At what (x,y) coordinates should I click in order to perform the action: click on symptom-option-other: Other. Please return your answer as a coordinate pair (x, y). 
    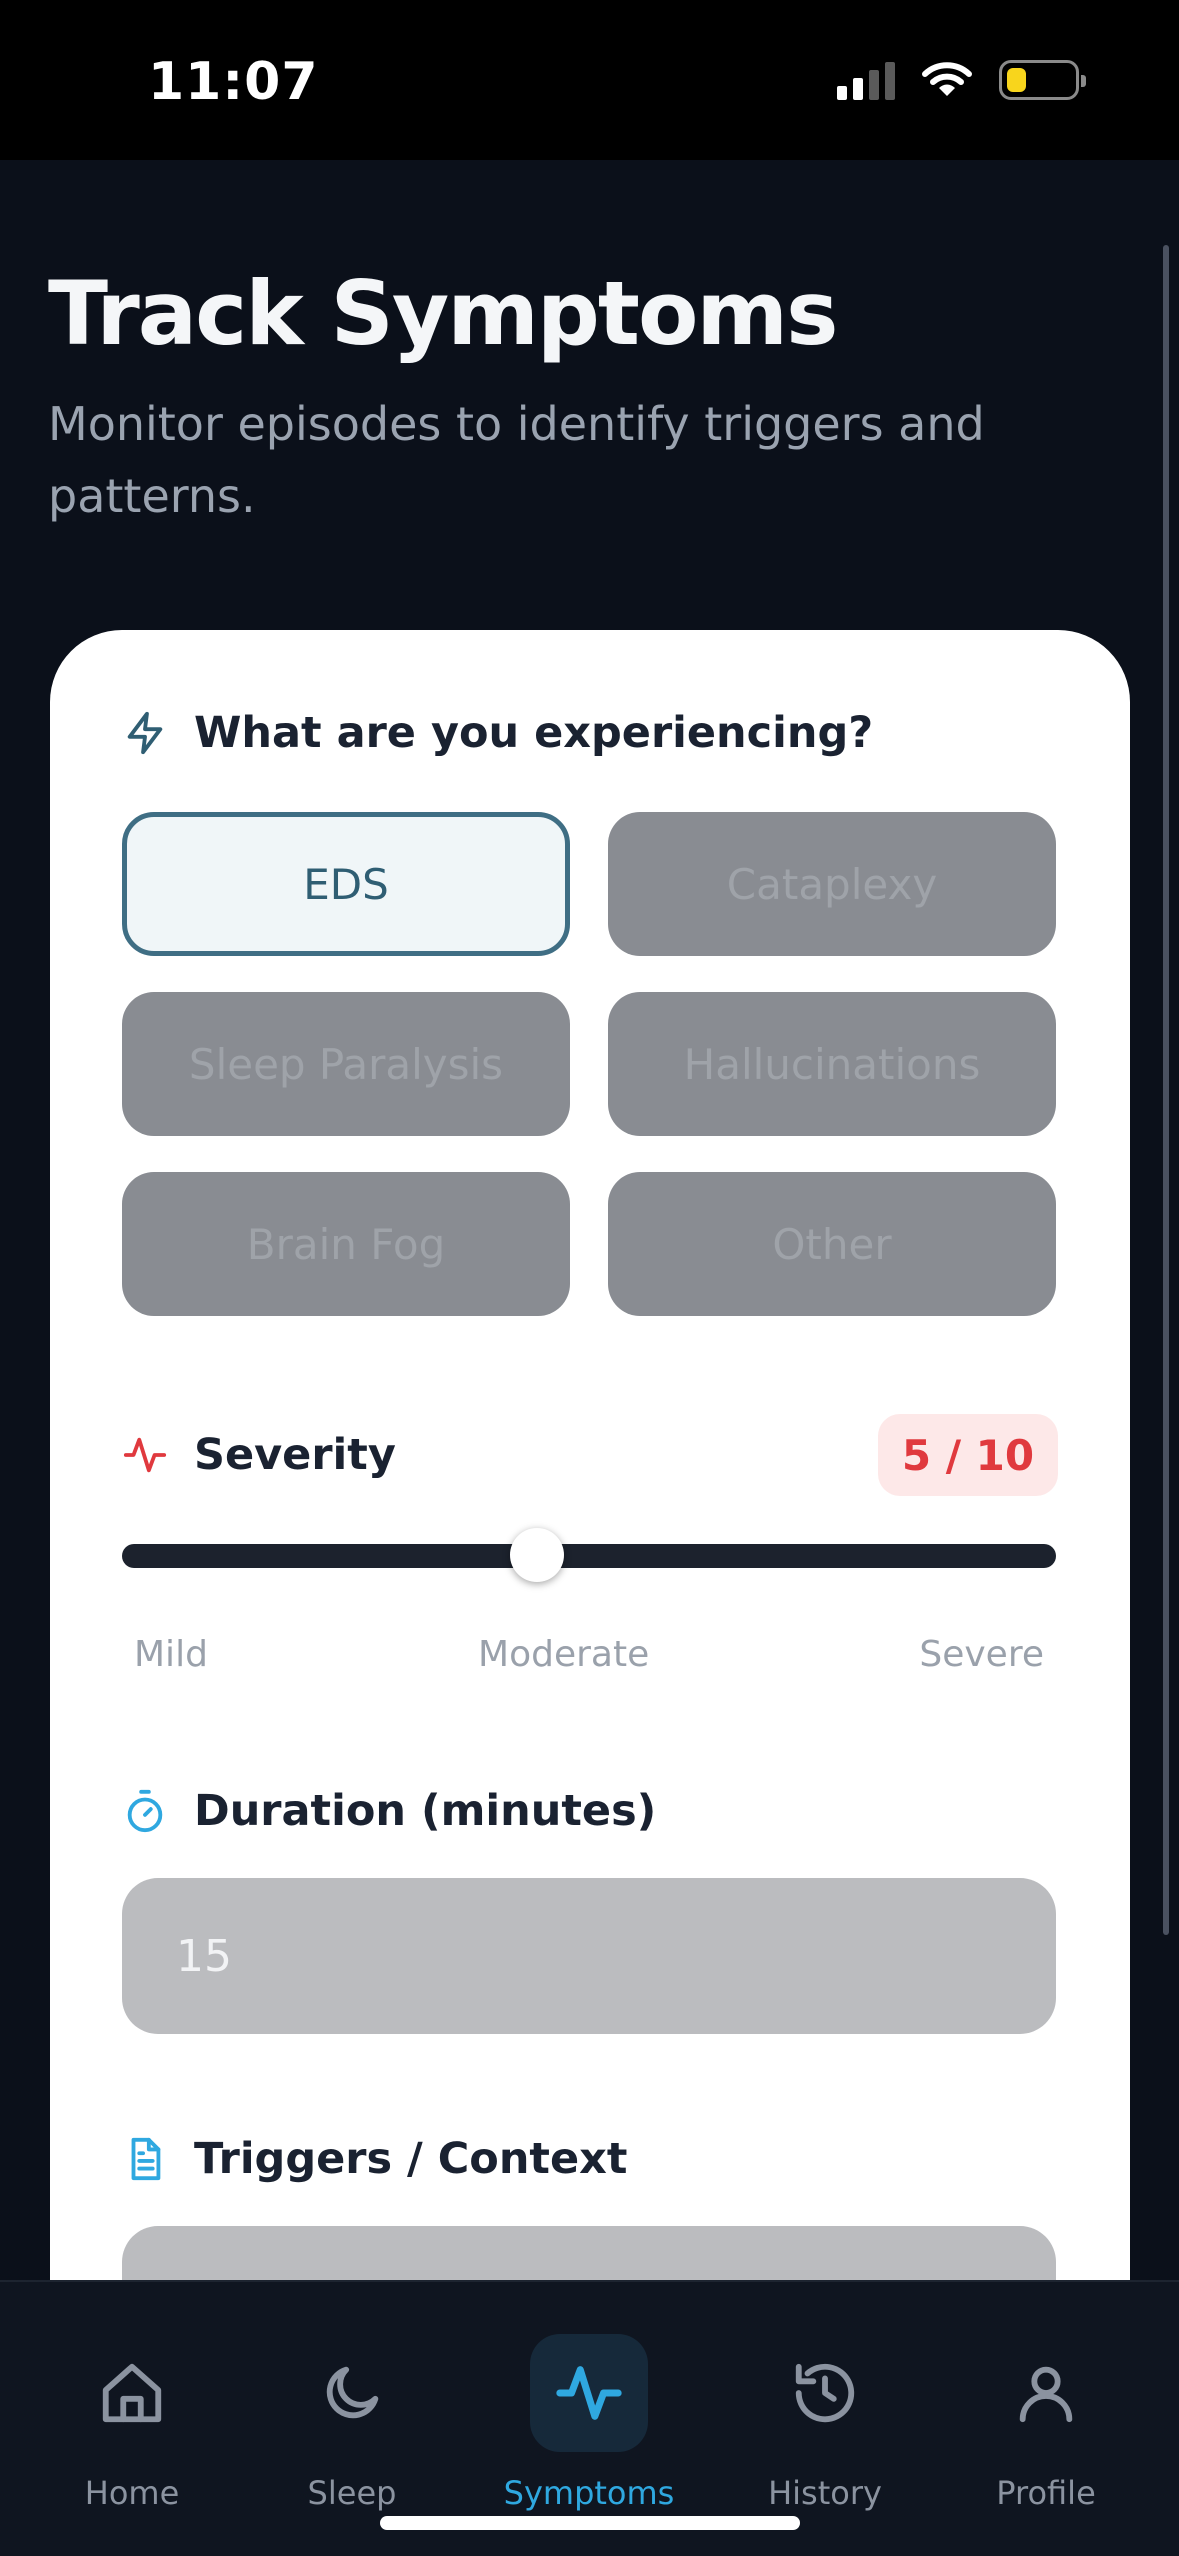
    Looking at the image, I should click on (832, 1244).